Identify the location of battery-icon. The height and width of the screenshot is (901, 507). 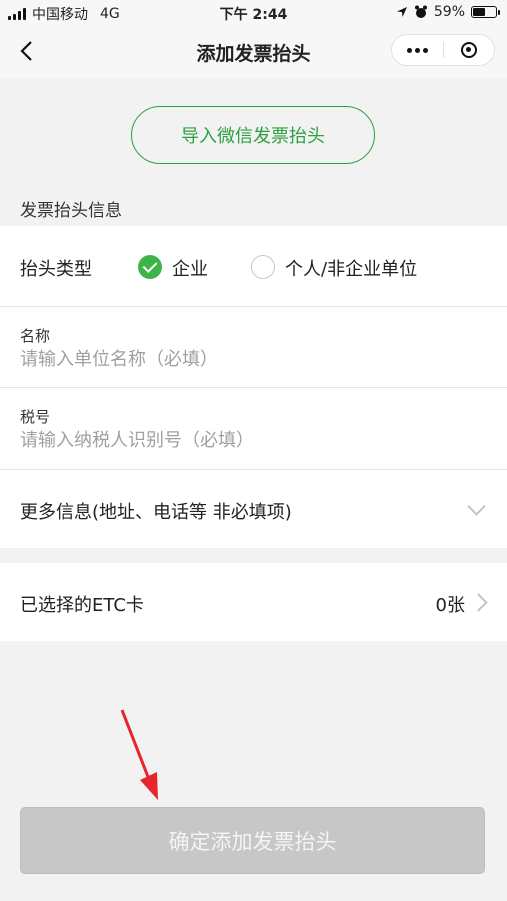
(485, 12).